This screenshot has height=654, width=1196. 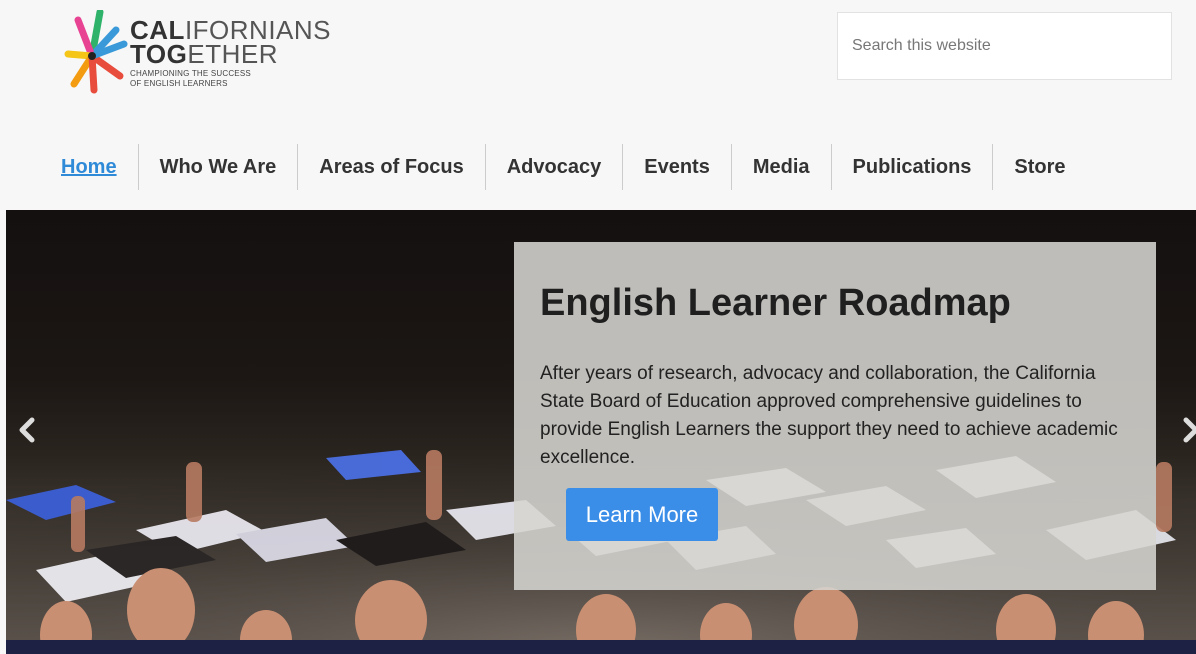 I want to click on slider-prev-button, so click(x=27, y=430).